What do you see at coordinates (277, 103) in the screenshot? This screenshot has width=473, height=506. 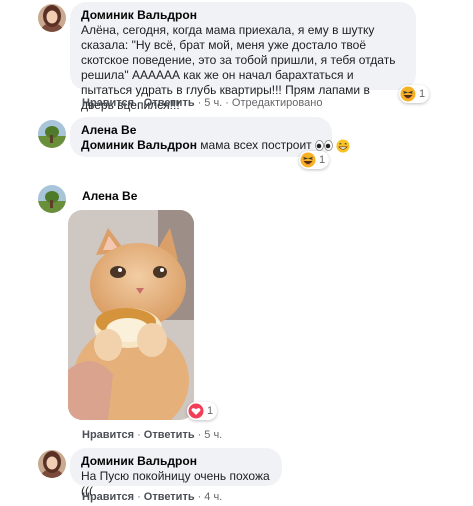 I see `edited-label: Отредактировано` at bounding box center [277, 103].